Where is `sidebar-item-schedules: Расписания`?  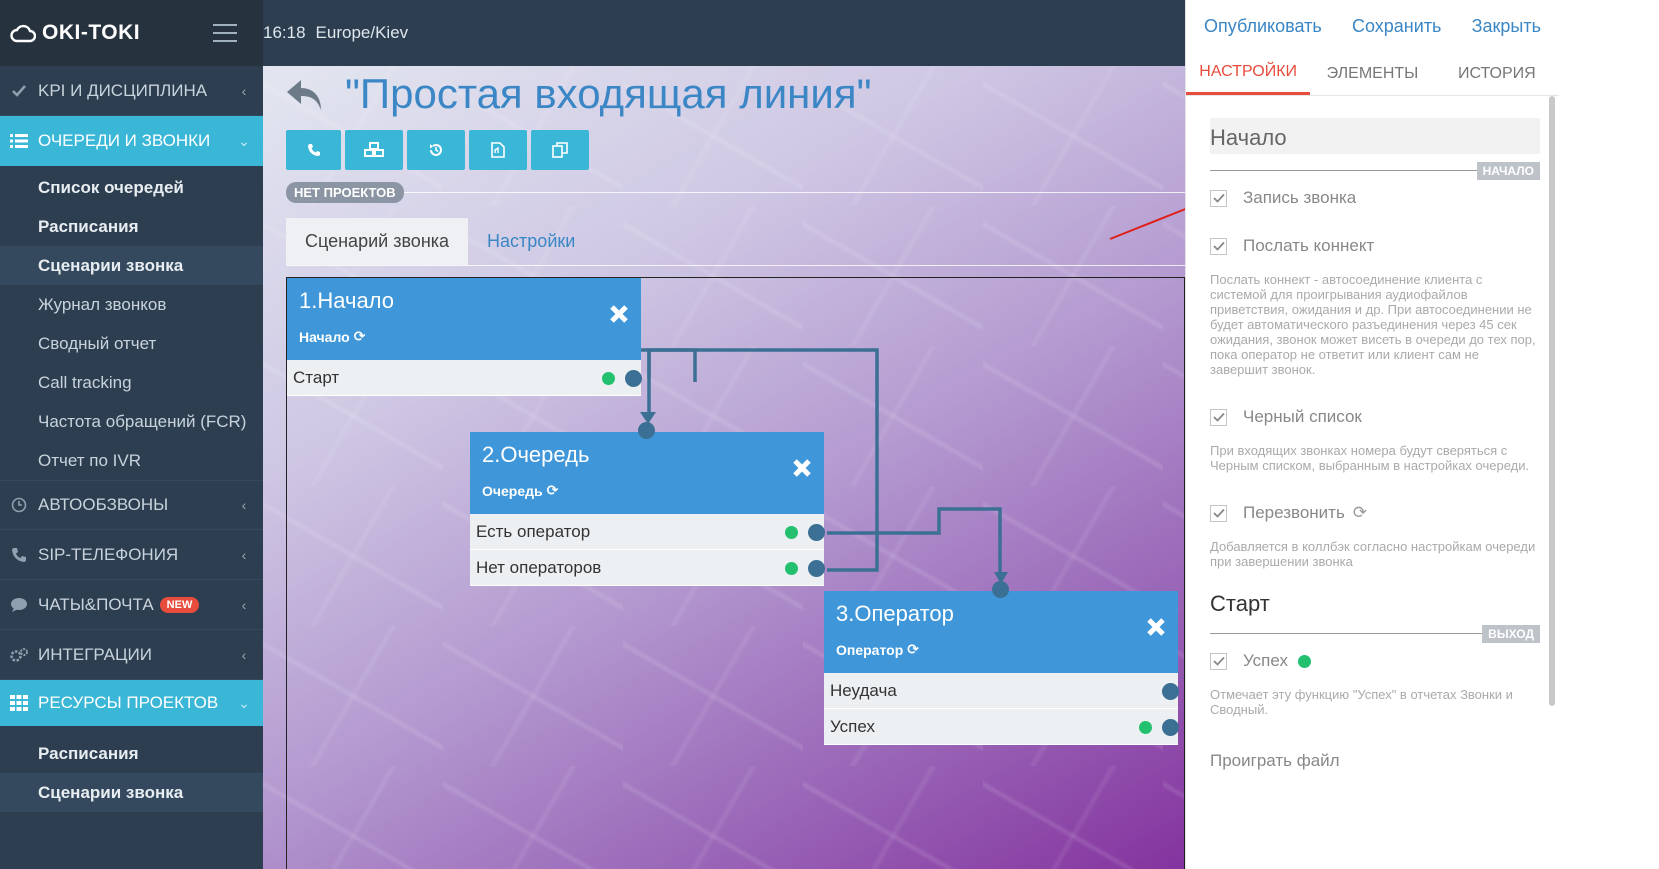
sidebar-item-schedules: Расписания is located at coordinates (131, 226).